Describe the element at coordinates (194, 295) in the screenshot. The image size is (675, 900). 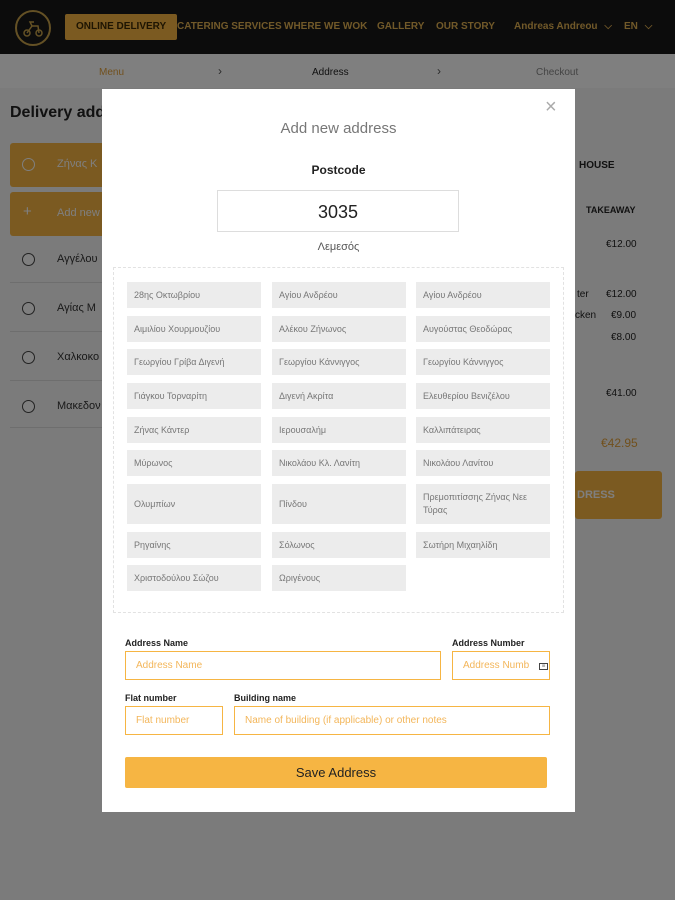
I see `street-option: 28ης Οκτωβρίου` at that location.